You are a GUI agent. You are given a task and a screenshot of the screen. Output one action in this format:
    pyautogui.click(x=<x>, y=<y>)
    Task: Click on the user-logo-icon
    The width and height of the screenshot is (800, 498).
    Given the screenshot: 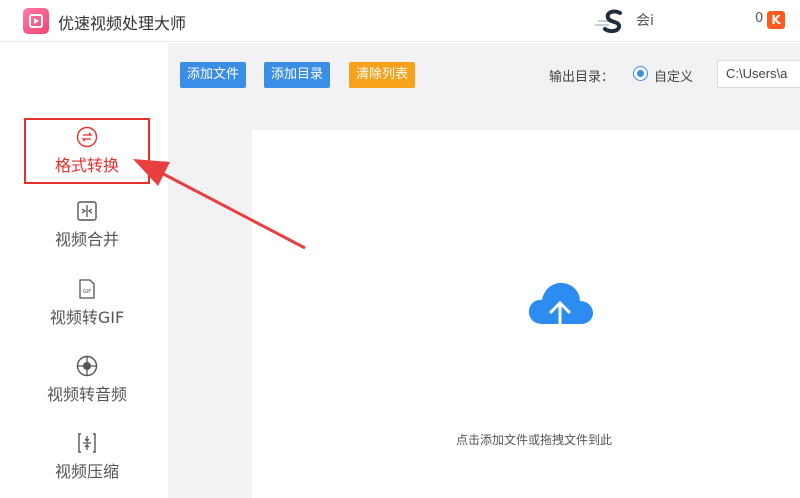 What is the action you would take?
    pyautogui.click(x=609, y=21)
    